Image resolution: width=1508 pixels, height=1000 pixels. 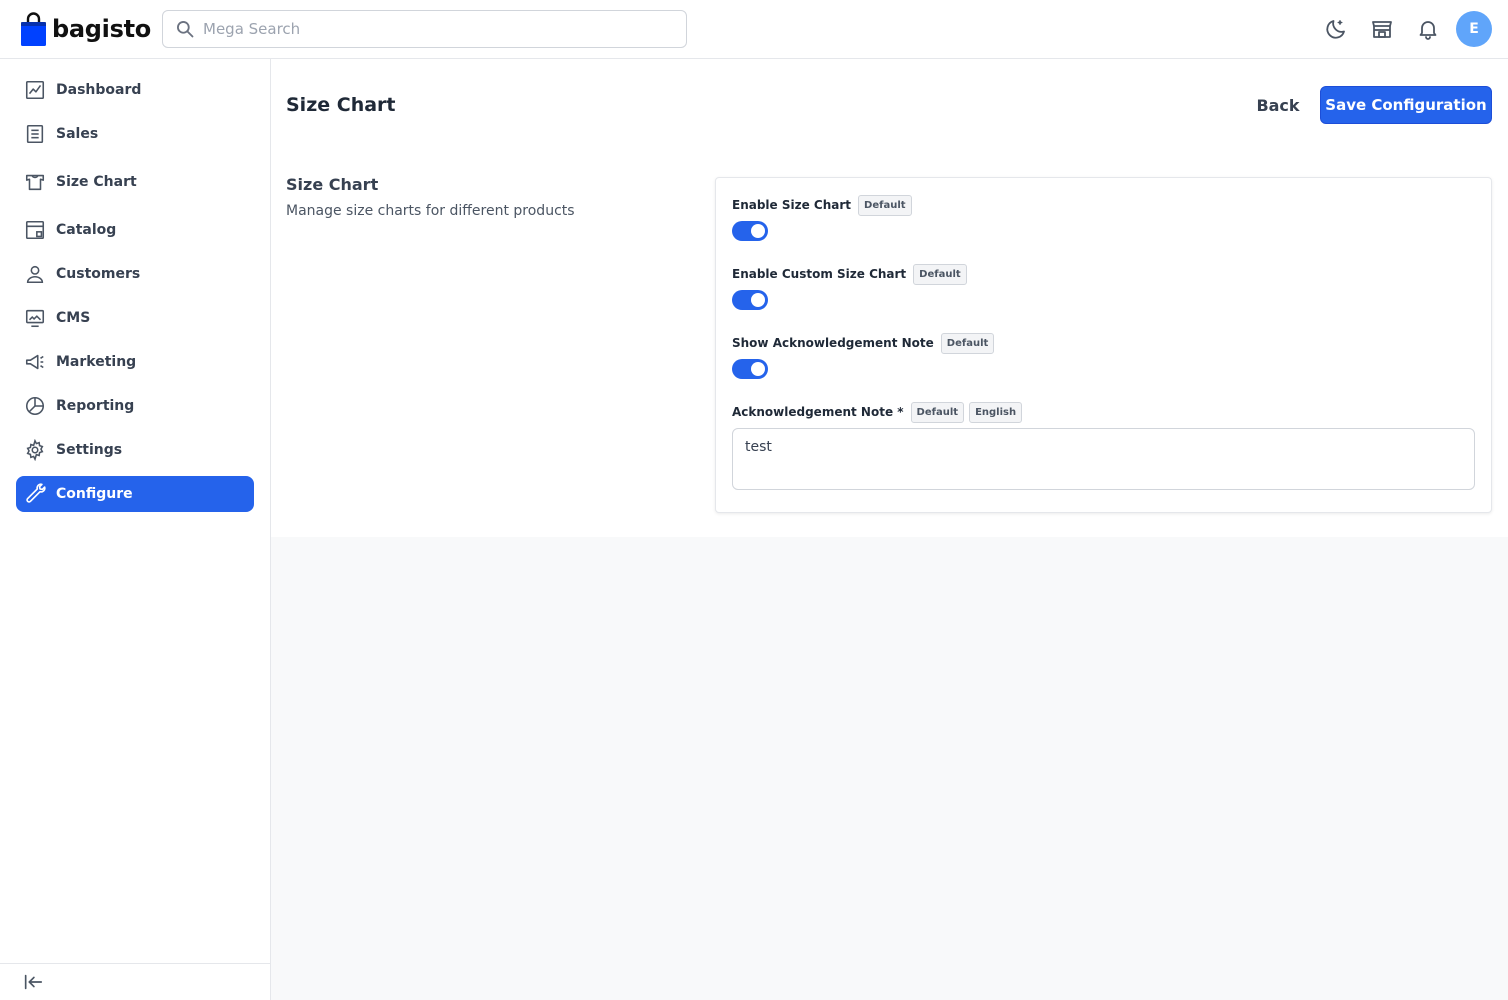 What do you see at coordinates (135, 318) in the screenshot?
I see `sidebar-item-cms: CMS` at bounding box center [135, 318].